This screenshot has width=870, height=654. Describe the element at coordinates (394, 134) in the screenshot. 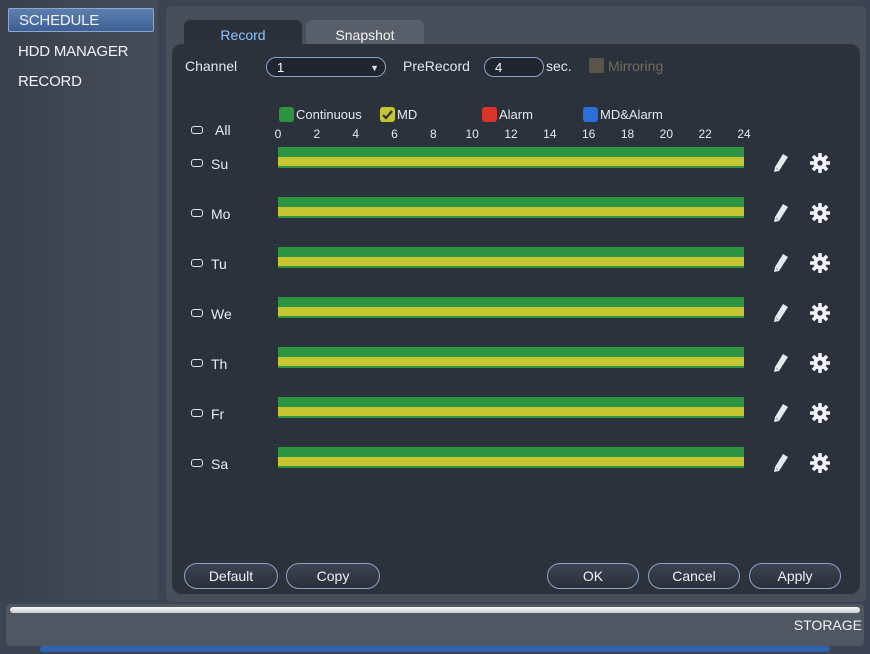

I see `hour-tick: 6` at that location.